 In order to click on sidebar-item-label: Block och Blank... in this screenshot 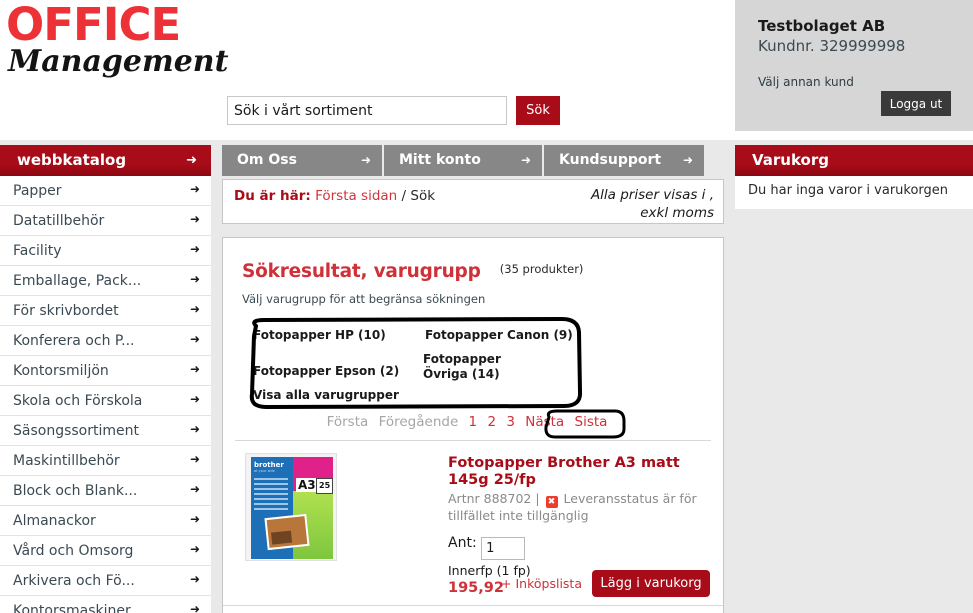, I will do `click(75, 491)`.